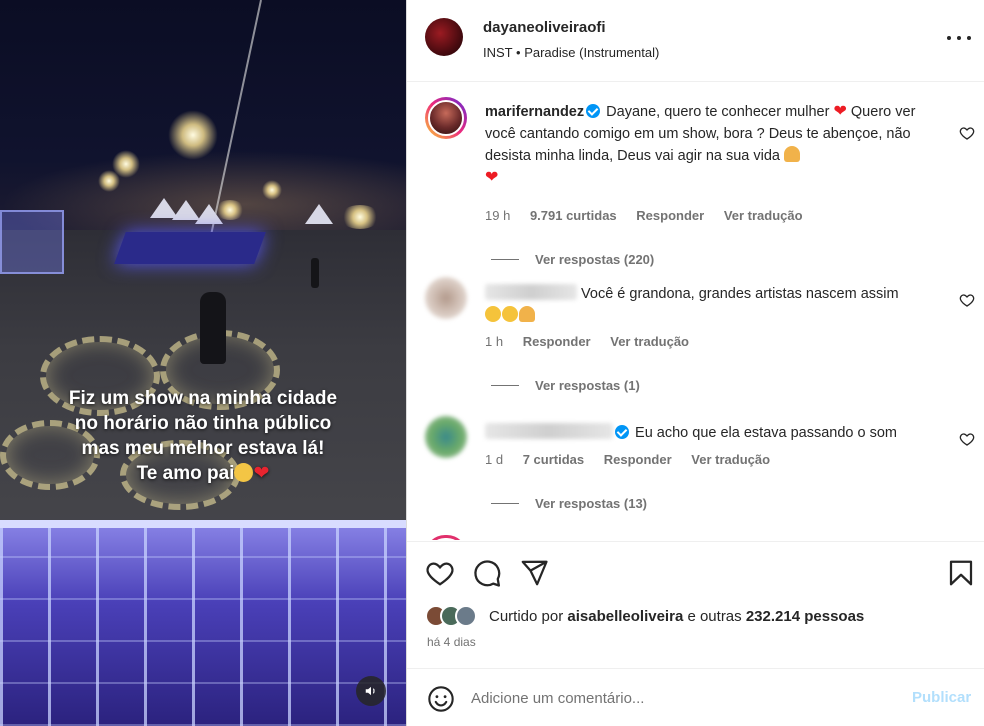 The width and height of the screenshot is (984, 726). What do you see at coordinates (544, 27) in the screenshot?
I see `author-username: dayaneoliveiraofi` at bounding box center [544, 27].